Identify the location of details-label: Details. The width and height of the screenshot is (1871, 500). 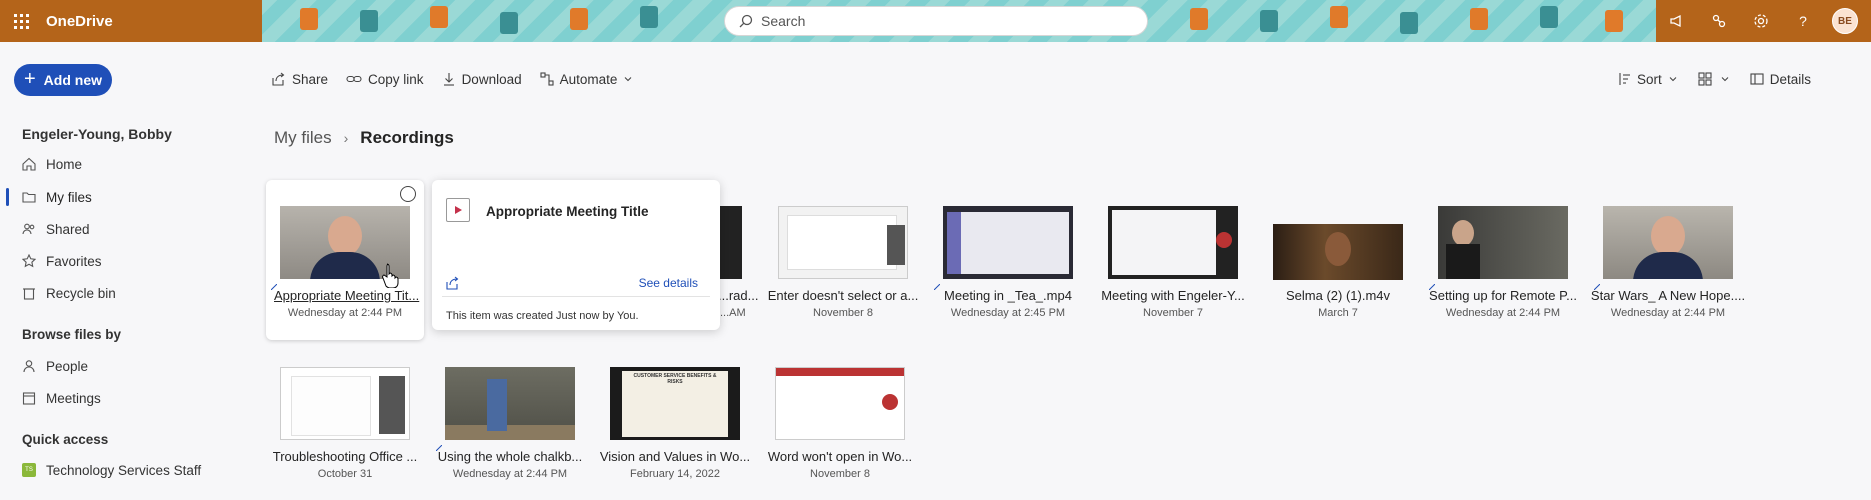
(1790, 79).